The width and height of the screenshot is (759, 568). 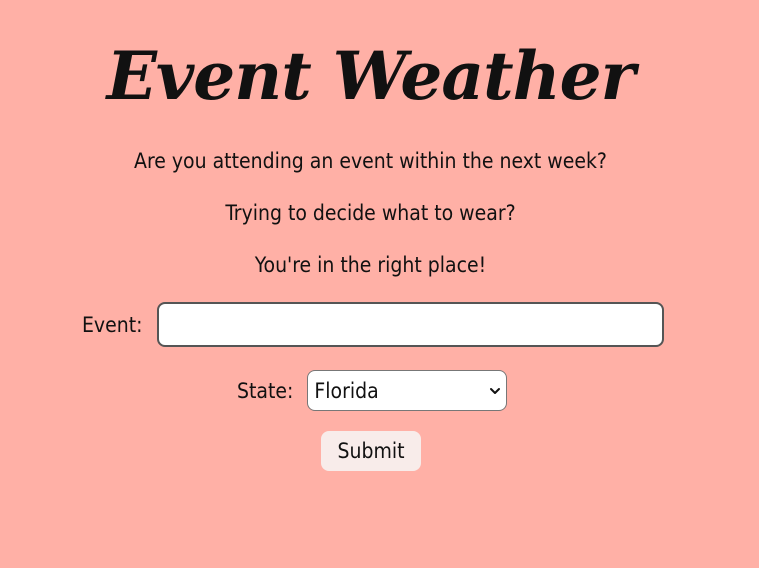 What do you see at coordinates (371, 451) in the screenshot?
I see `submit-button: Submit` at bounding box center [371, 451].